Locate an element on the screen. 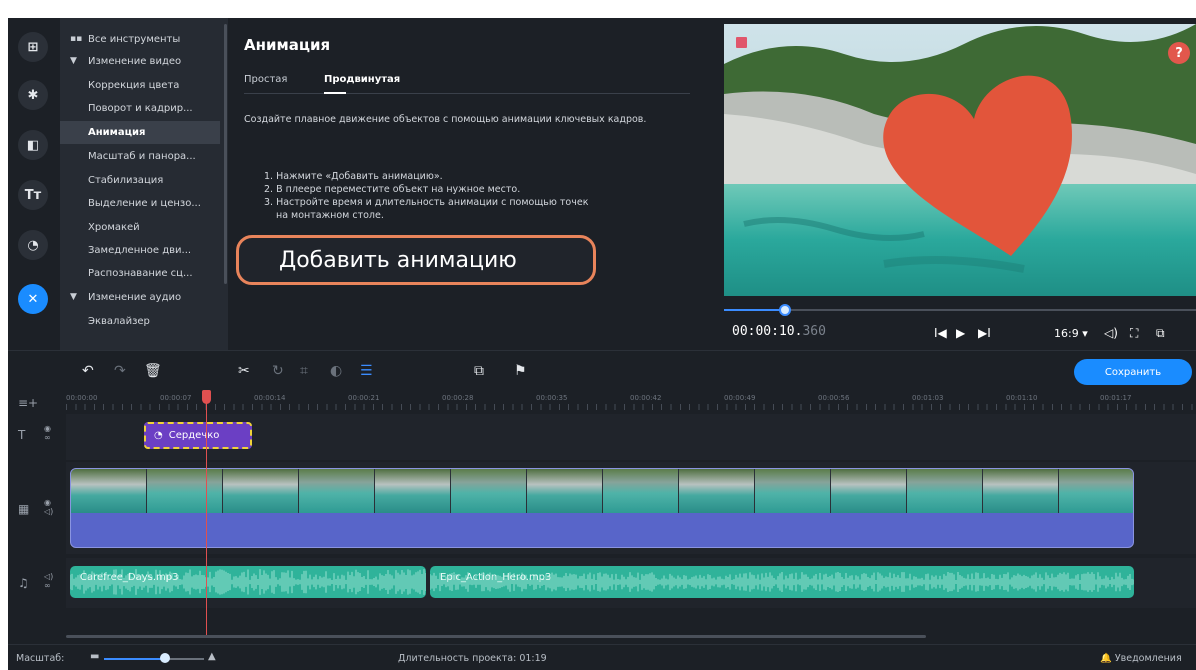 The width and height of the screenshot is (1196, 670). video-track-icon: ▦ is located at coordinates (24, 509).